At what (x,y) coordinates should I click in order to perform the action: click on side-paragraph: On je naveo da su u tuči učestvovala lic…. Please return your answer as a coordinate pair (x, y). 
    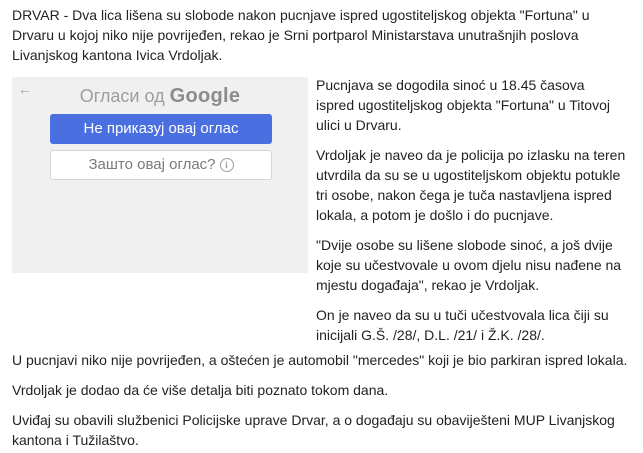
    Looking at the image, I should click on (462, 325).